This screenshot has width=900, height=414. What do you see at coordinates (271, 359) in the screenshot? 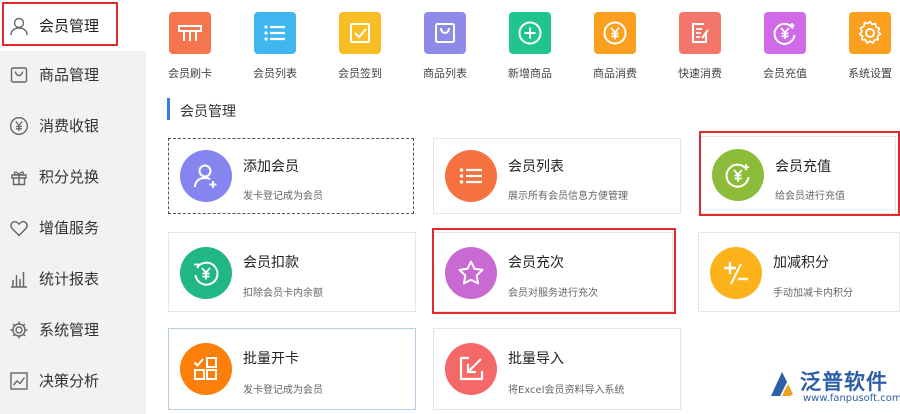
I see `card-title: 批量开卡` at bounding box center [271, 359].